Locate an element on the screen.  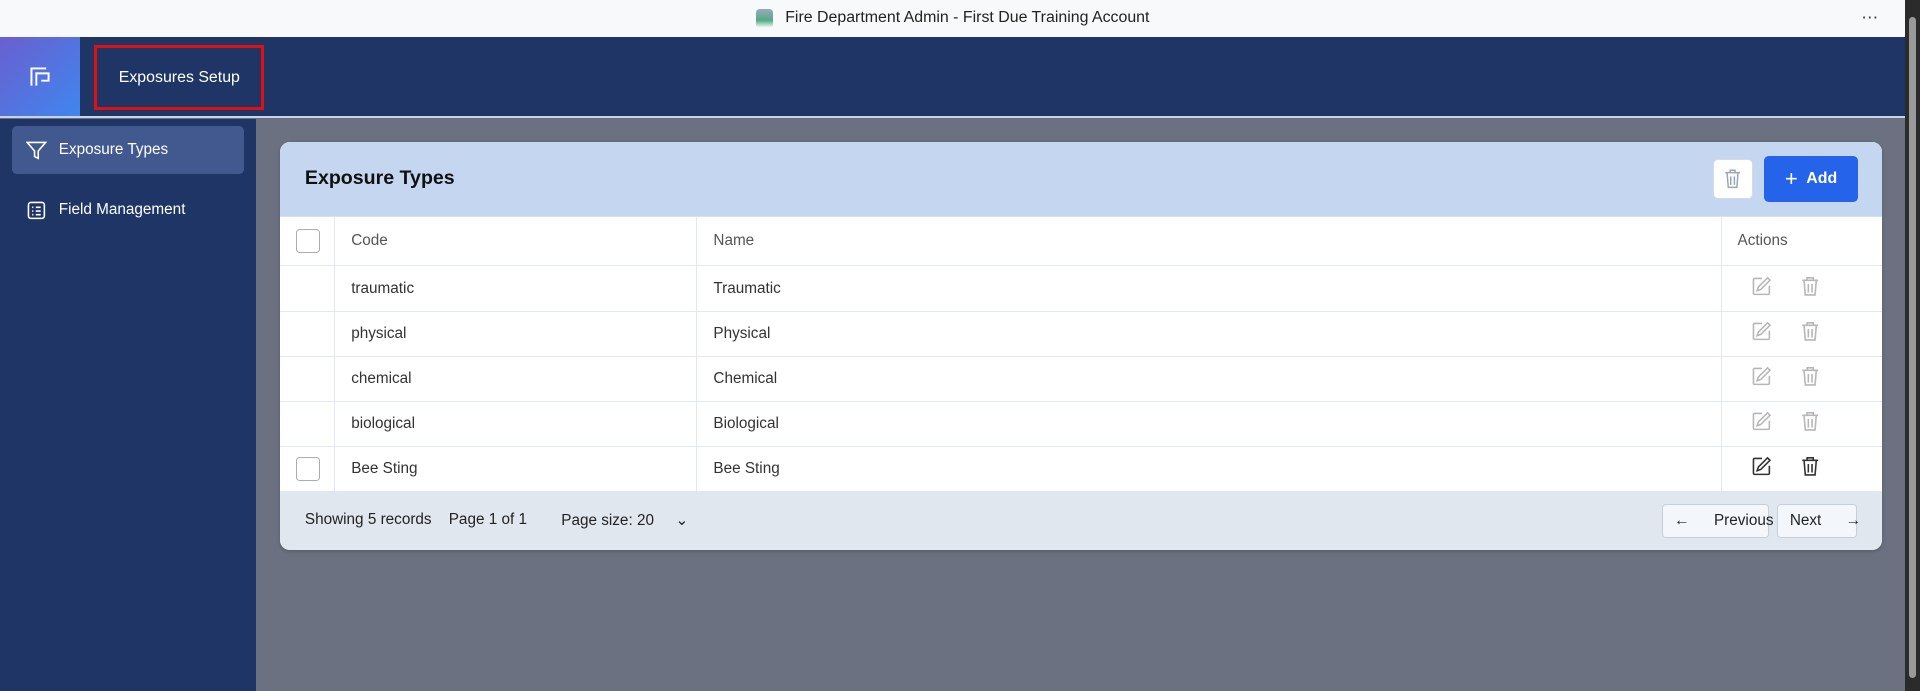
tab-exposures-setup: Exposures Setup is located at coordinates (179, 78).